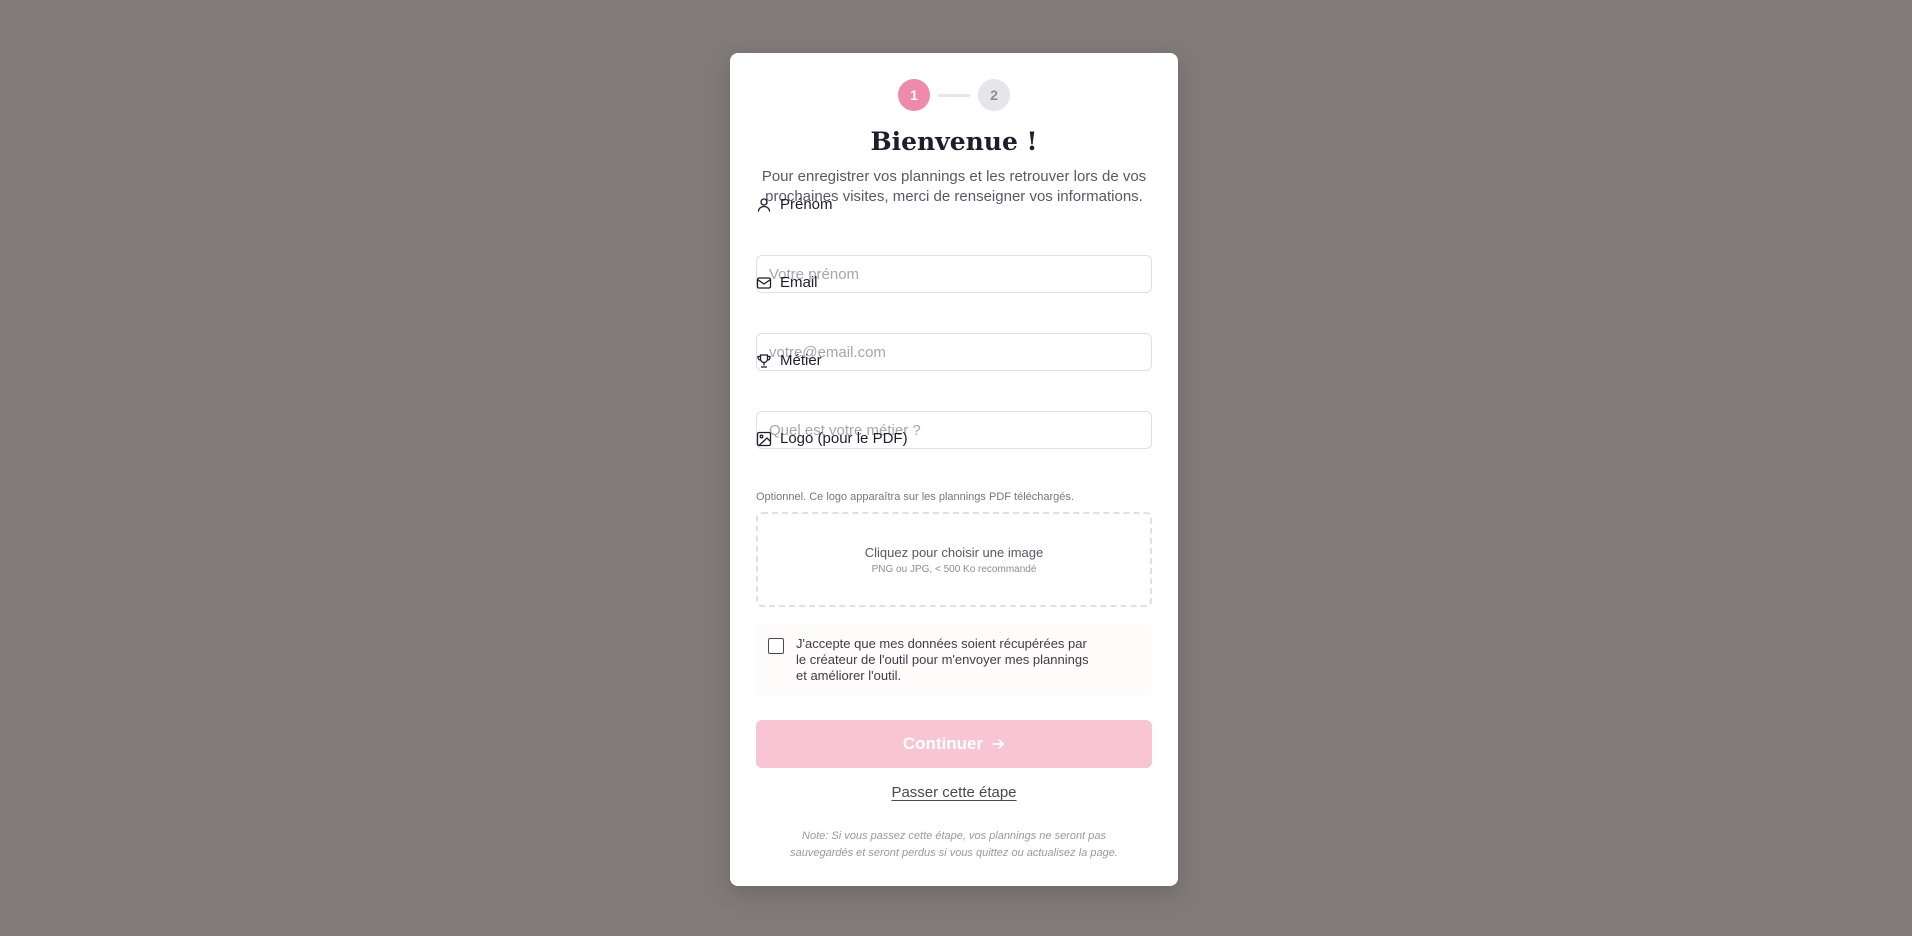 This screenshot has width=1912, height=936. What do you see at coordinates (943, 743) in the screenshot?
I see `continue-label: Continuer` at bounding box center [943, 743].